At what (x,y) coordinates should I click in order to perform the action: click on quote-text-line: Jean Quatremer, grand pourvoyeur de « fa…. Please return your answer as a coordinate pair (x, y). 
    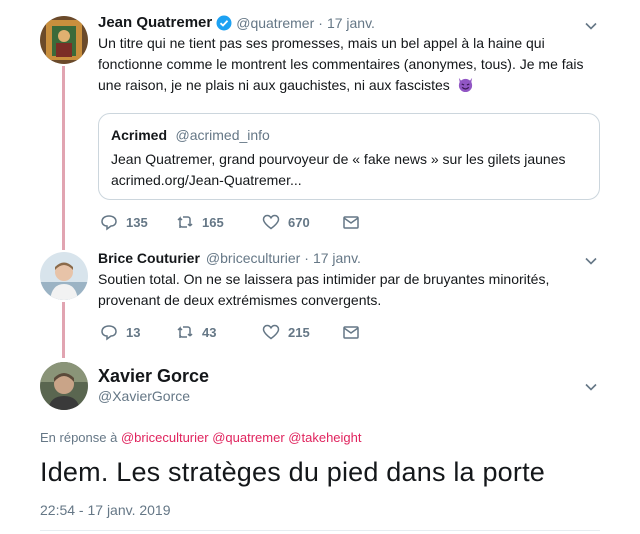
    Looking at the image, I should click on (338, 159).